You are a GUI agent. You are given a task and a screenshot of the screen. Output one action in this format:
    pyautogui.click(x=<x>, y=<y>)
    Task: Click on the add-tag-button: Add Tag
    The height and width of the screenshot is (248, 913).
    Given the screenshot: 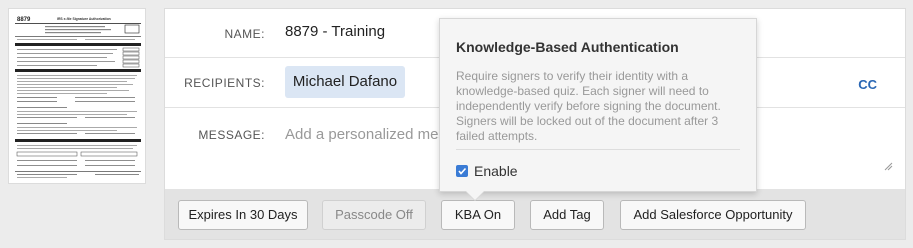 What is the action you would take?
    pyautogui.click(x=567, y=215)
    